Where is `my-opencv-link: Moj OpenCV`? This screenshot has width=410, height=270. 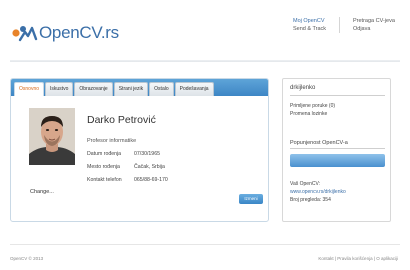 my-opencv-link: Moj OpenCV is located at coordinates (309, 21).